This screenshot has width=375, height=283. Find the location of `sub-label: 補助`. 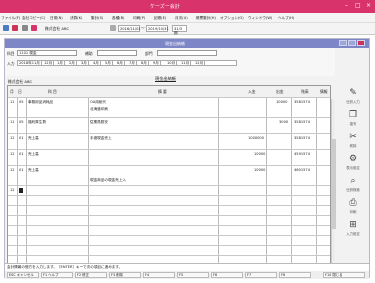

sub-label: 補助 is located at coordinates (89, 53).